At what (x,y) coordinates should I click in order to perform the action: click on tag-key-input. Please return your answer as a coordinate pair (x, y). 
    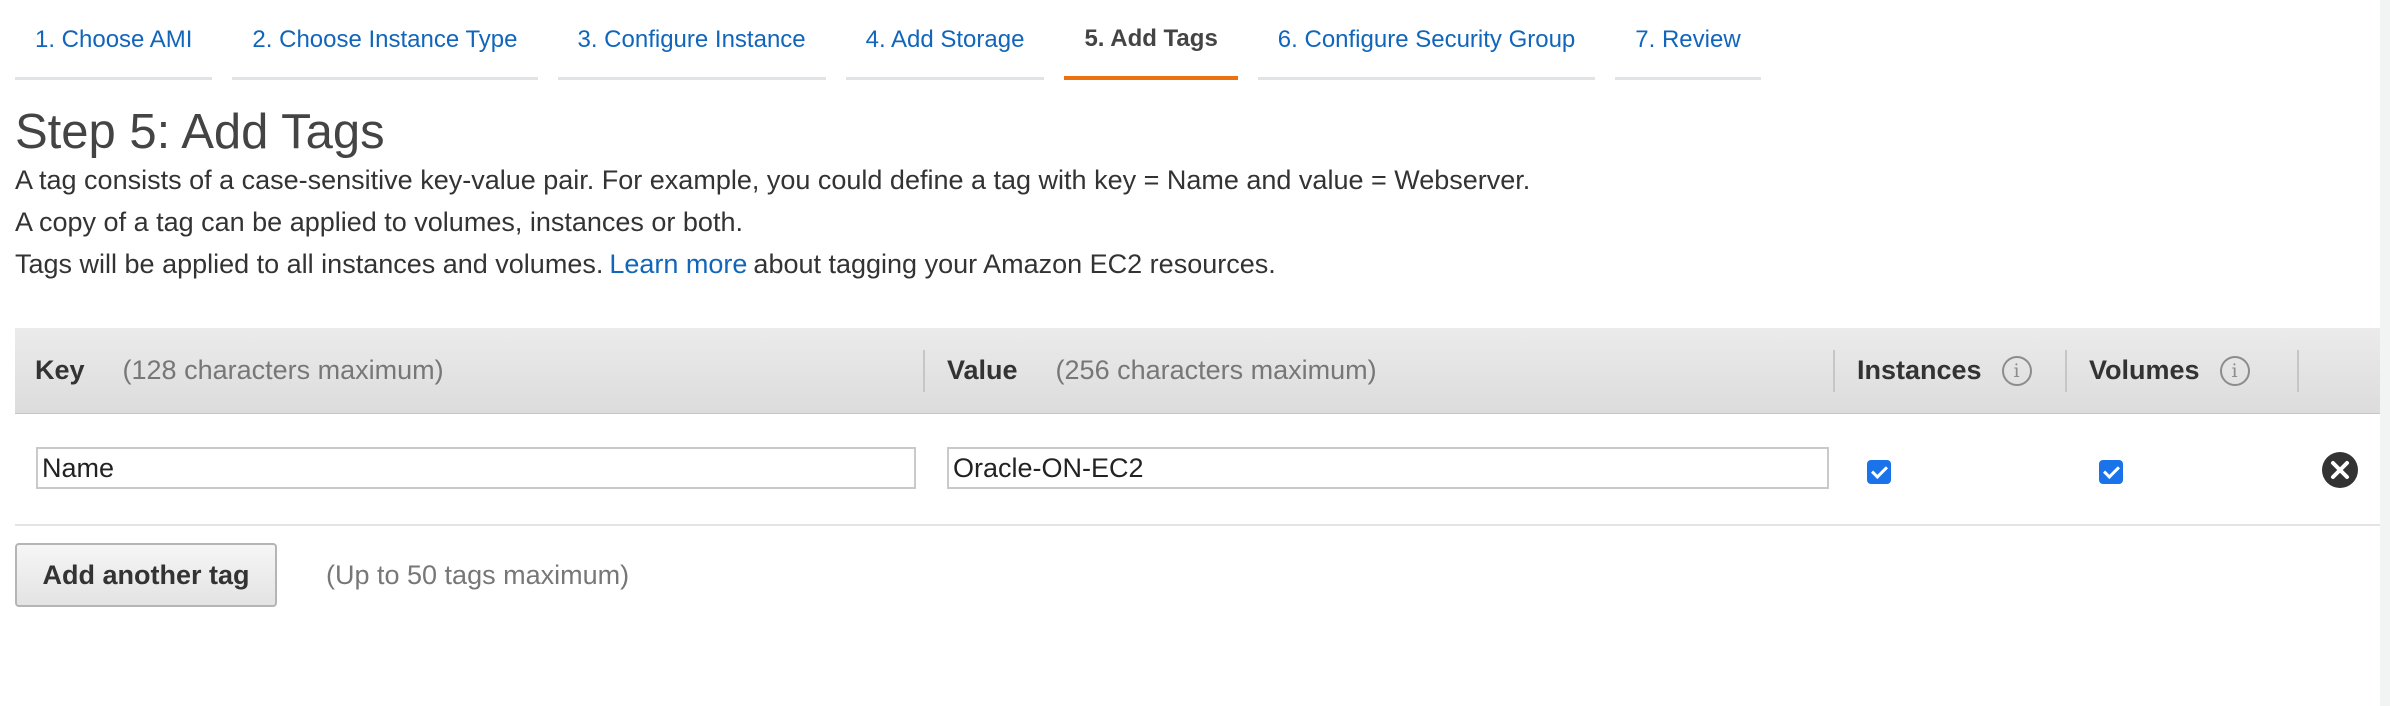
    Looking at the image, I should click on (476, 468).